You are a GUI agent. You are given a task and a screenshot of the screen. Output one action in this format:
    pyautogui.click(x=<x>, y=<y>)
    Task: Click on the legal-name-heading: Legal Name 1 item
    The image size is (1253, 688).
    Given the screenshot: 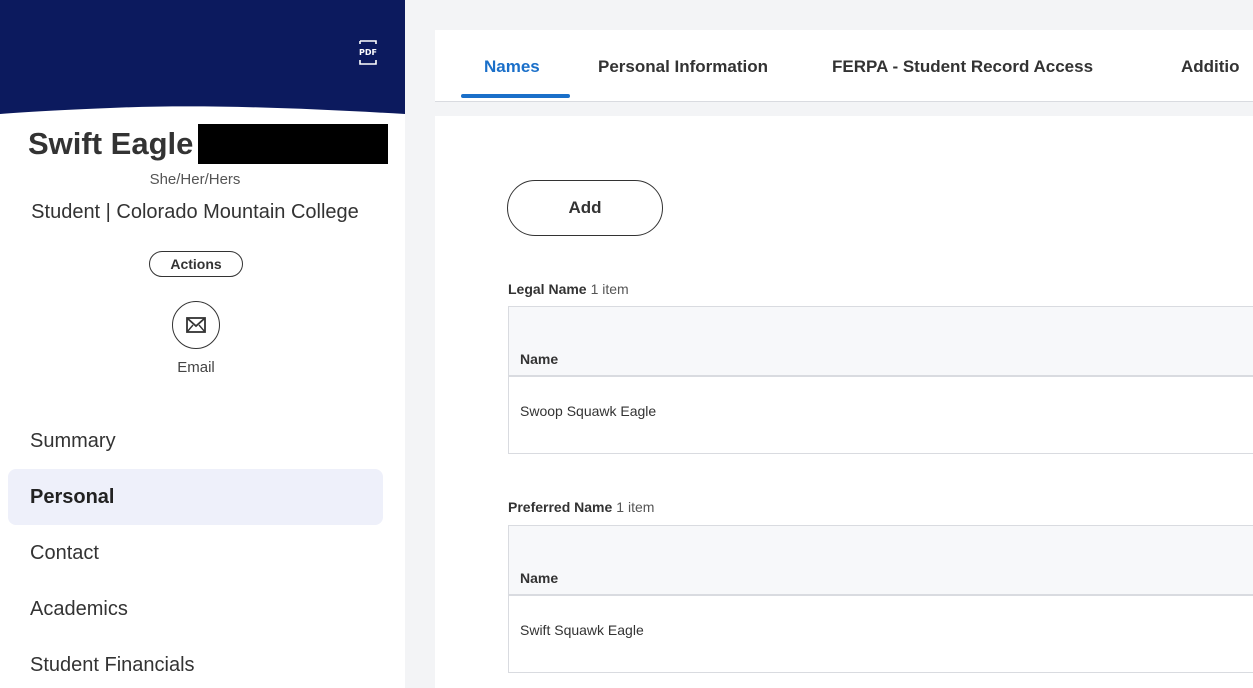 What is the action you would take?
    pyautogui.click(x=568, y=289)
    